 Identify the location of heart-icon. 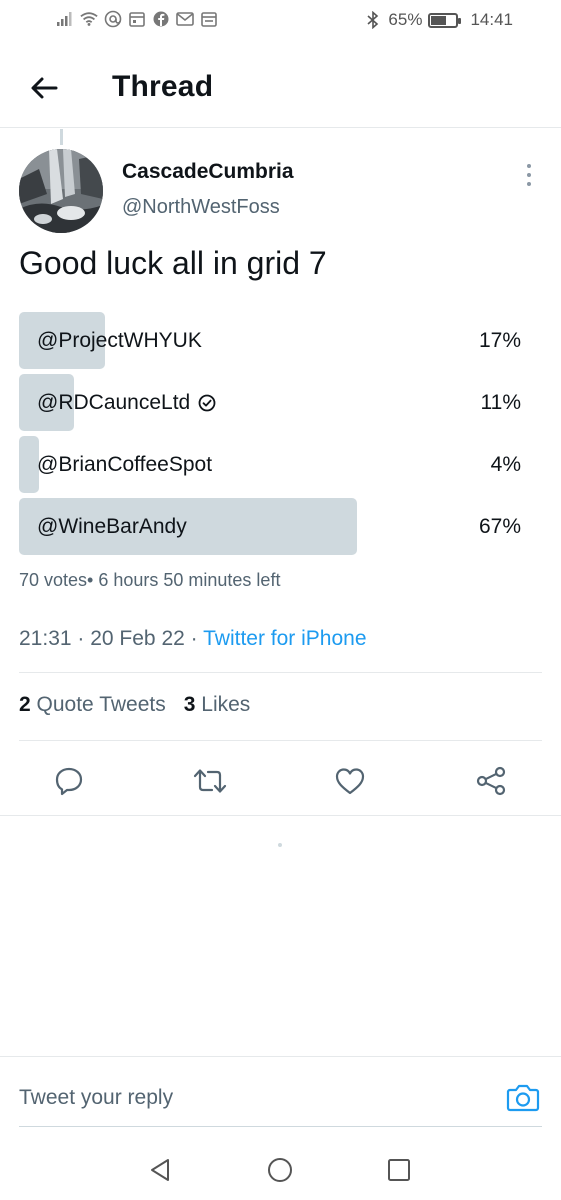
(350, 781).